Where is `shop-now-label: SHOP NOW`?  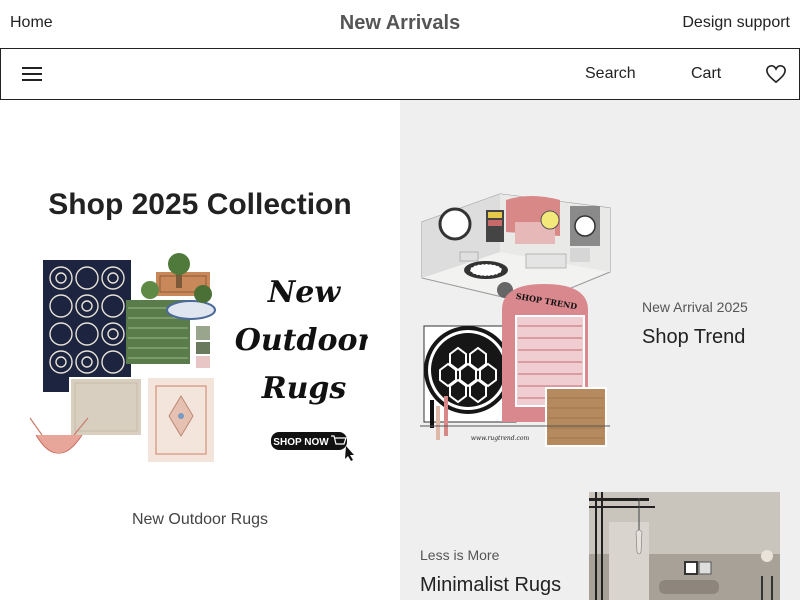
shop-now-label: SHOP NOW is located at coordinates (301, 442).